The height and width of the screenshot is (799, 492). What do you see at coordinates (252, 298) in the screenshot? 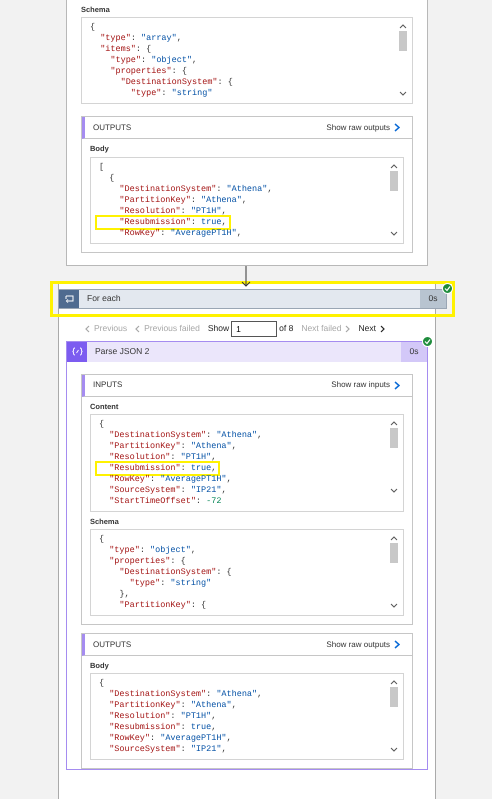
I see `for-each-header: For each 0s` at bounding box center [252, 298].